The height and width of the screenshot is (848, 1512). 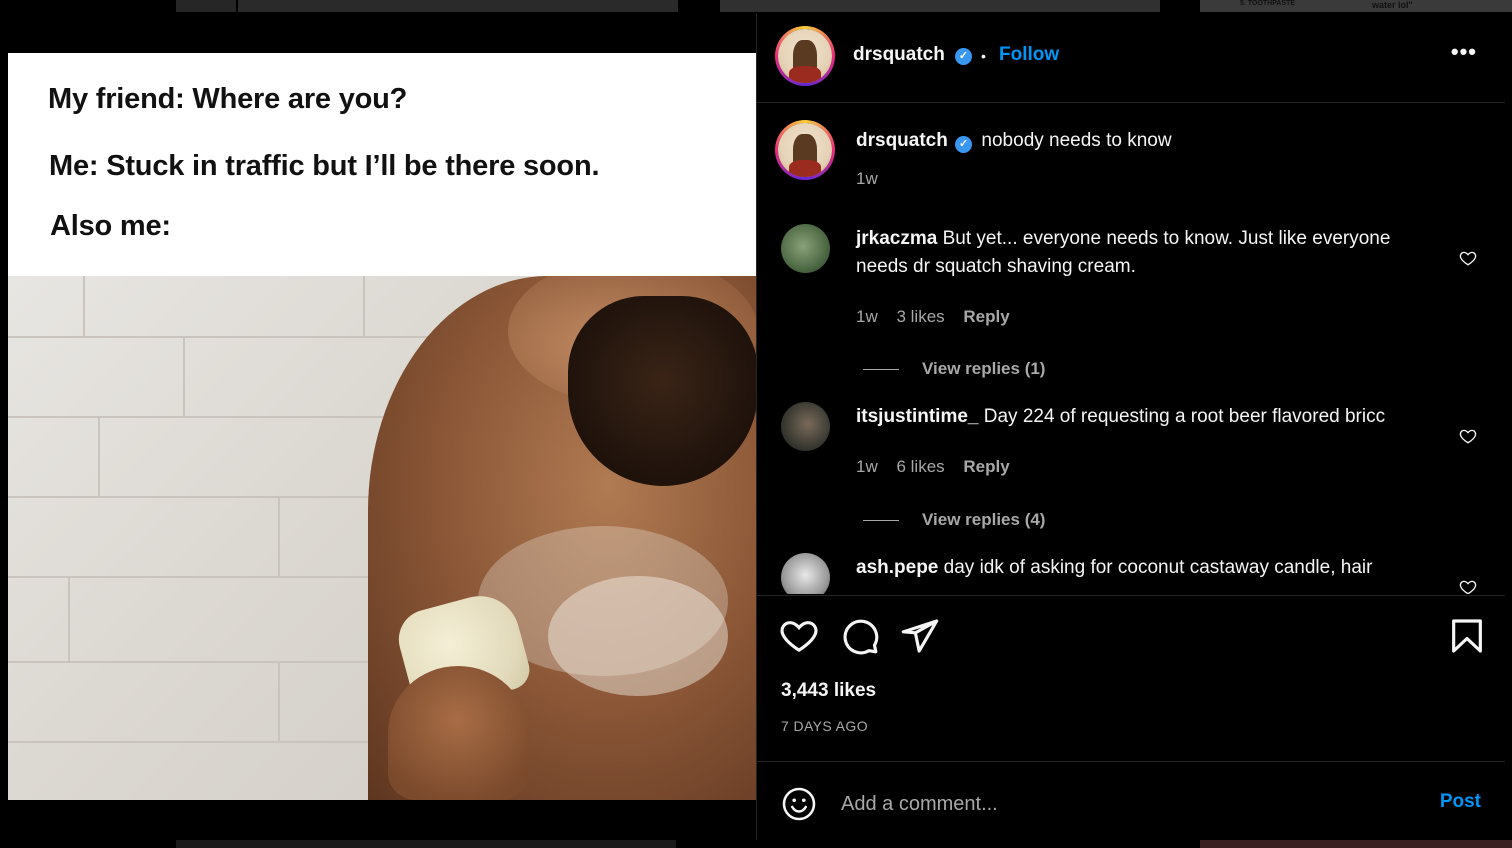 I want to click on background-thumbnail-text: water lol", so click(x=1392, y=5).